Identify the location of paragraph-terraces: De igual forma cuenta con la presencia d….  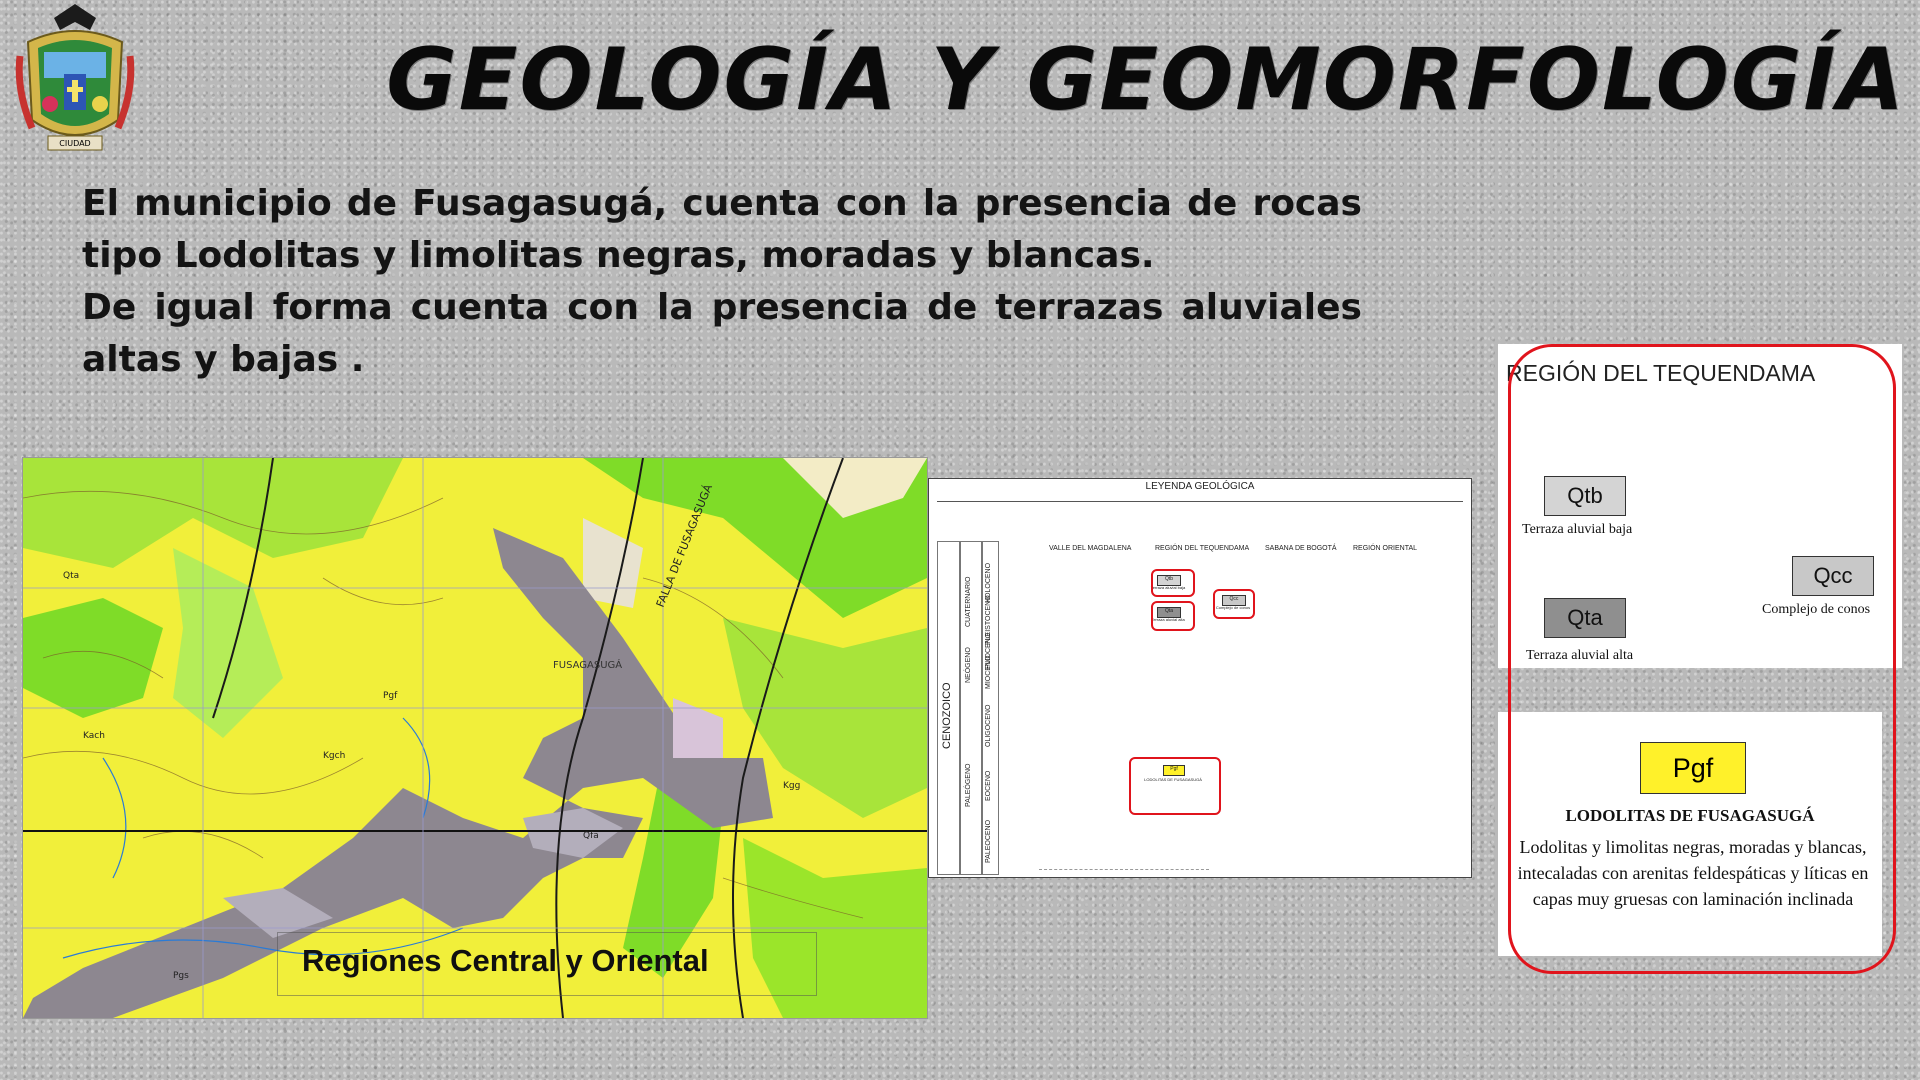
(722, 333).